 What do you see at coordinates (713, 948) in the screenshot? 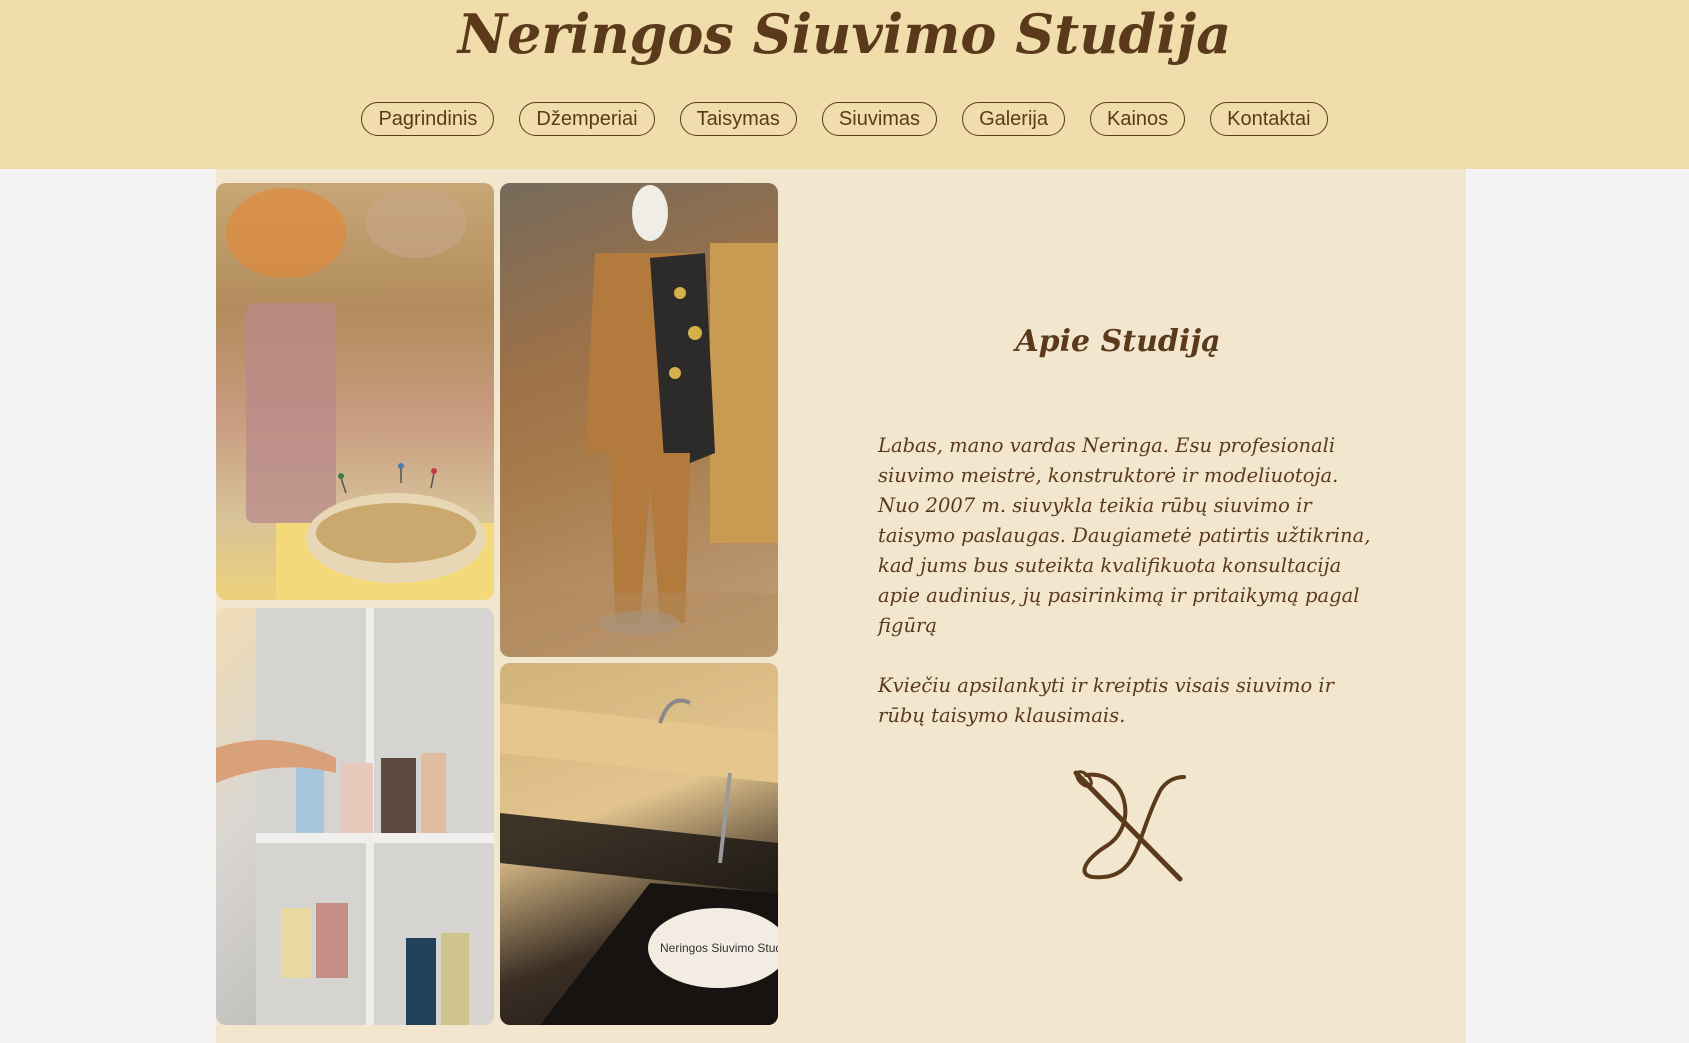
I see `hanger-brand-tag: Neringos Siuvimo Stud` at bounding box center [713, 948].